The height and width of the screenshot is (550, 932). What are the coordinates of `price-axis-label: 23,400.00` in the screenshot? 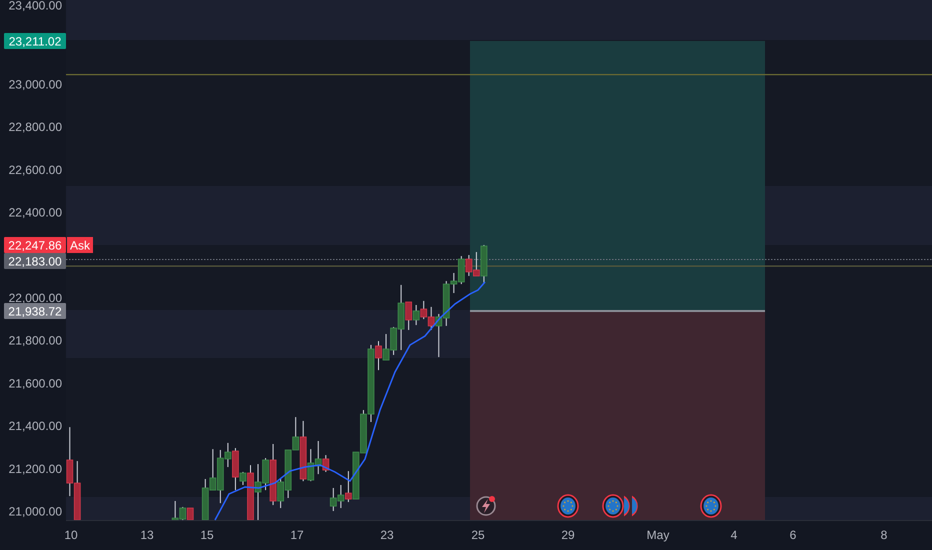 It's located at (35, 6).